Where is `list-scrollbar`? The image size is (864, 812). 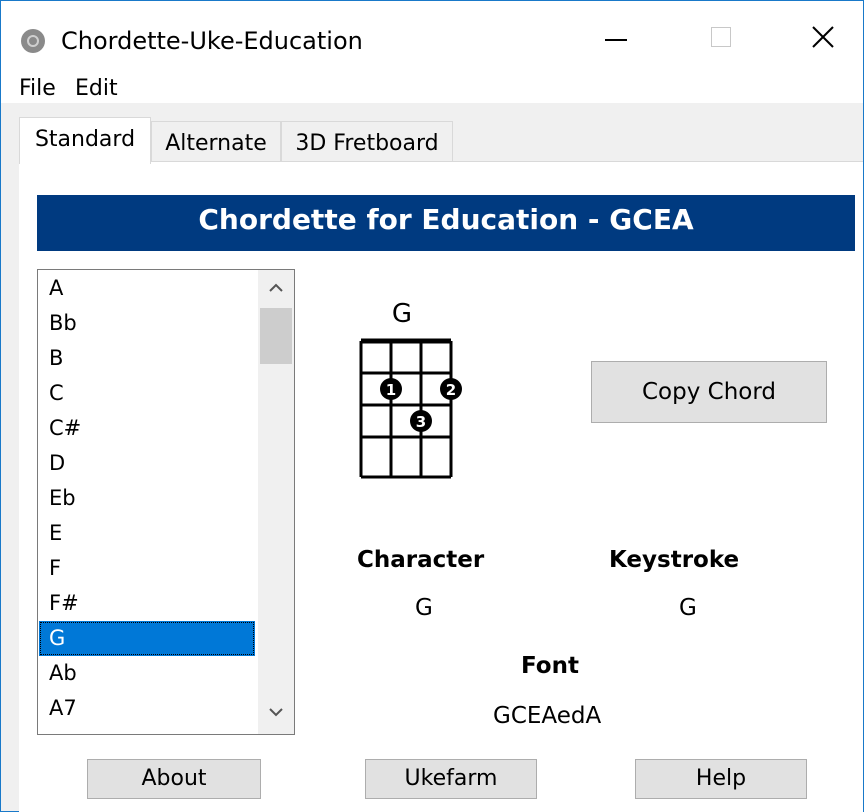 list-scrollbar is located at coordinates (276, 502).